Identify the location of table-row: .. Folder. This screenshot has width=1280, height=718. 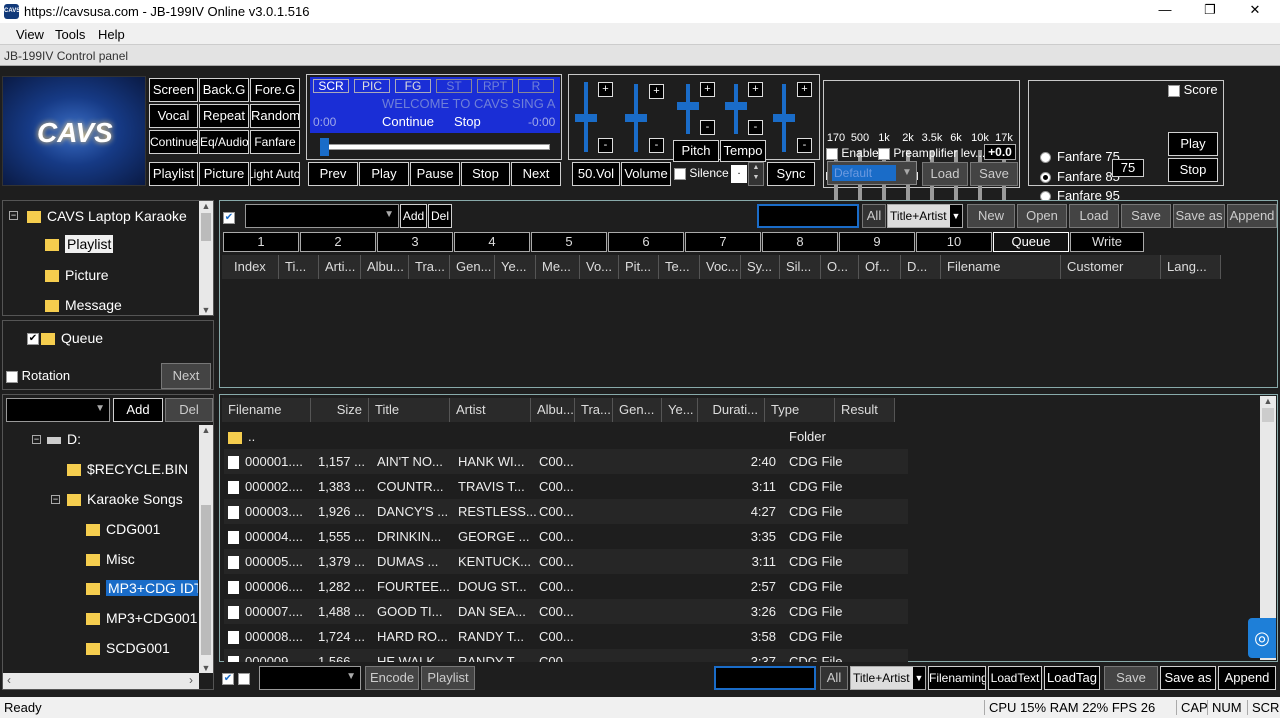
(566, 436).